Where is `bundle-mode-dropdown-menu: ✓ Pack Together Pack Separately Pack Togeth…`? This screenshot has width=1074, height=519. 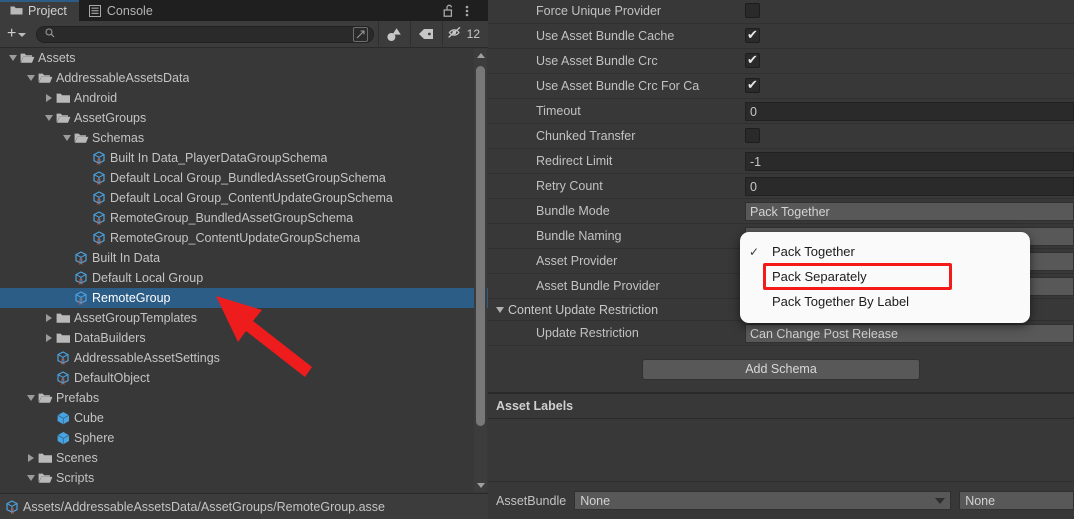
bundle-mode-dropdown-menu: ✓ Pack Together Pack Separately Pack Togeth… is located at coordinates (885, 277).